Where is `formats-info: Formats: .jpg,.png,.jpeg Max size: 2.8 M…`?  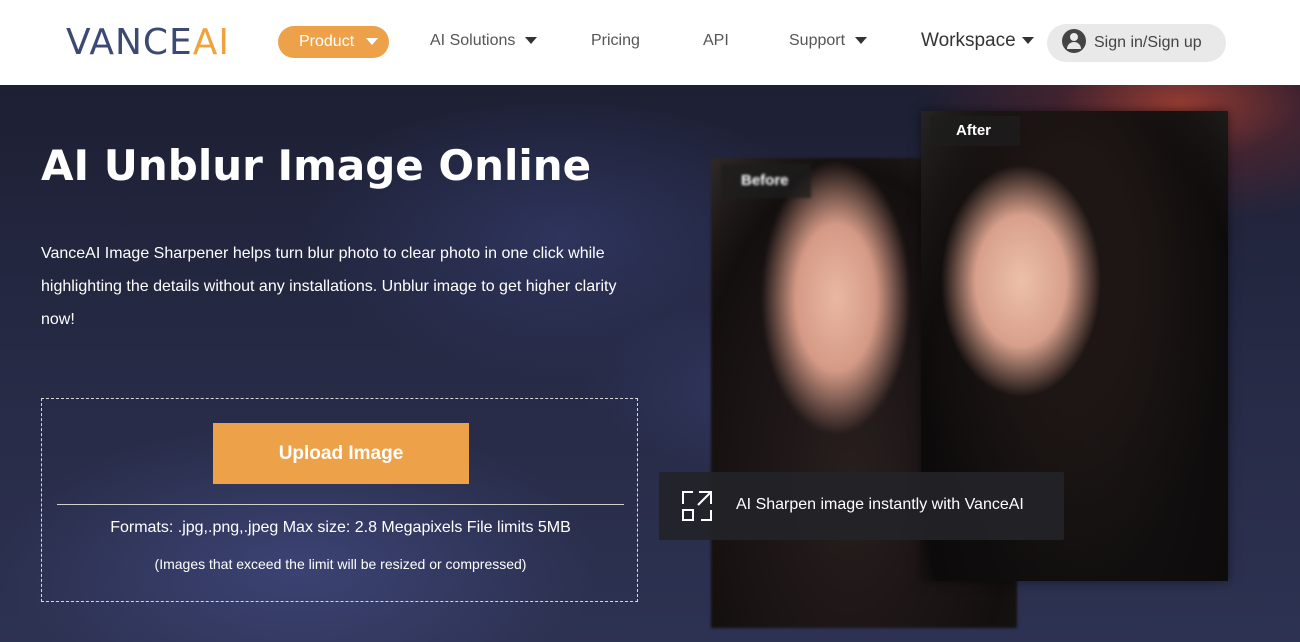
formats-info: Formats: .jpg,.png,.jpeg Max size: 2.8 M… is located at coordinates (340, 527).